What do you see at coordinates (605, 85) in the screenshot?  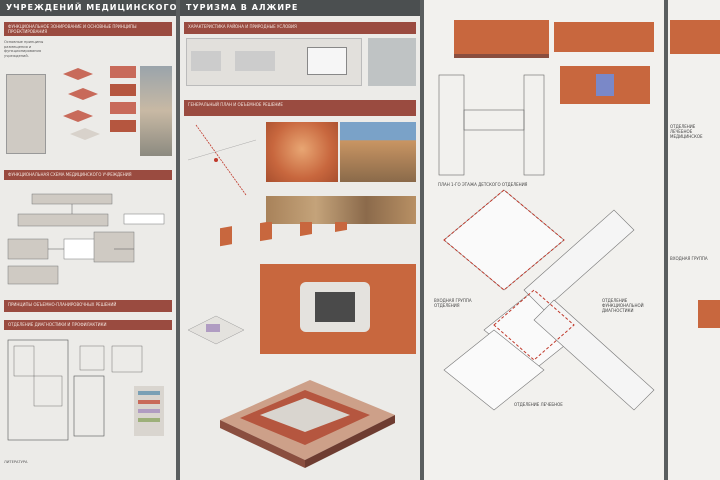 I see `facade-color` at bounding box center [605, 85].